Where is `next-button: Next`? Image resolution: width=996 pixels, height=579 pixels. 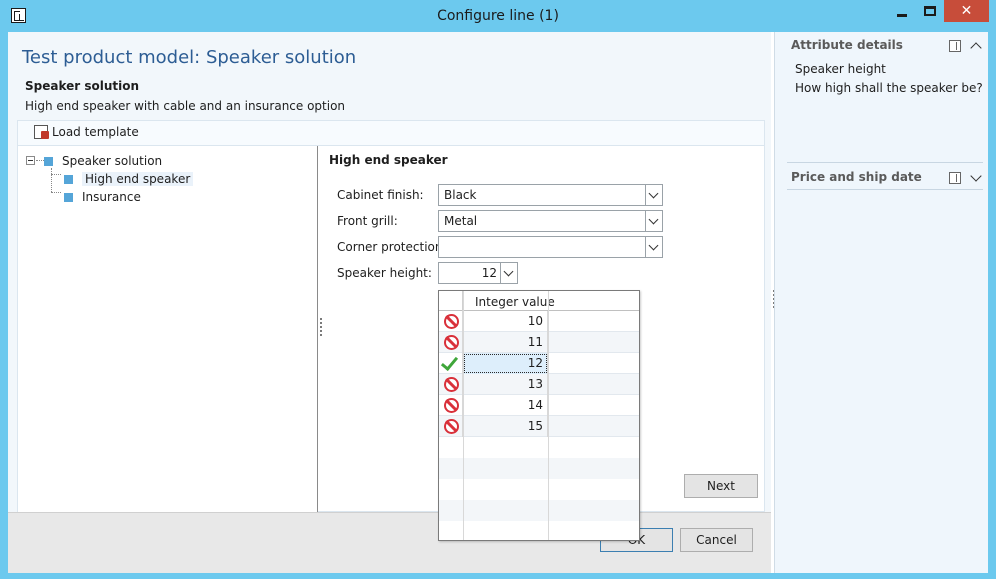
next-button: Next is located at coordinates (721, 486).